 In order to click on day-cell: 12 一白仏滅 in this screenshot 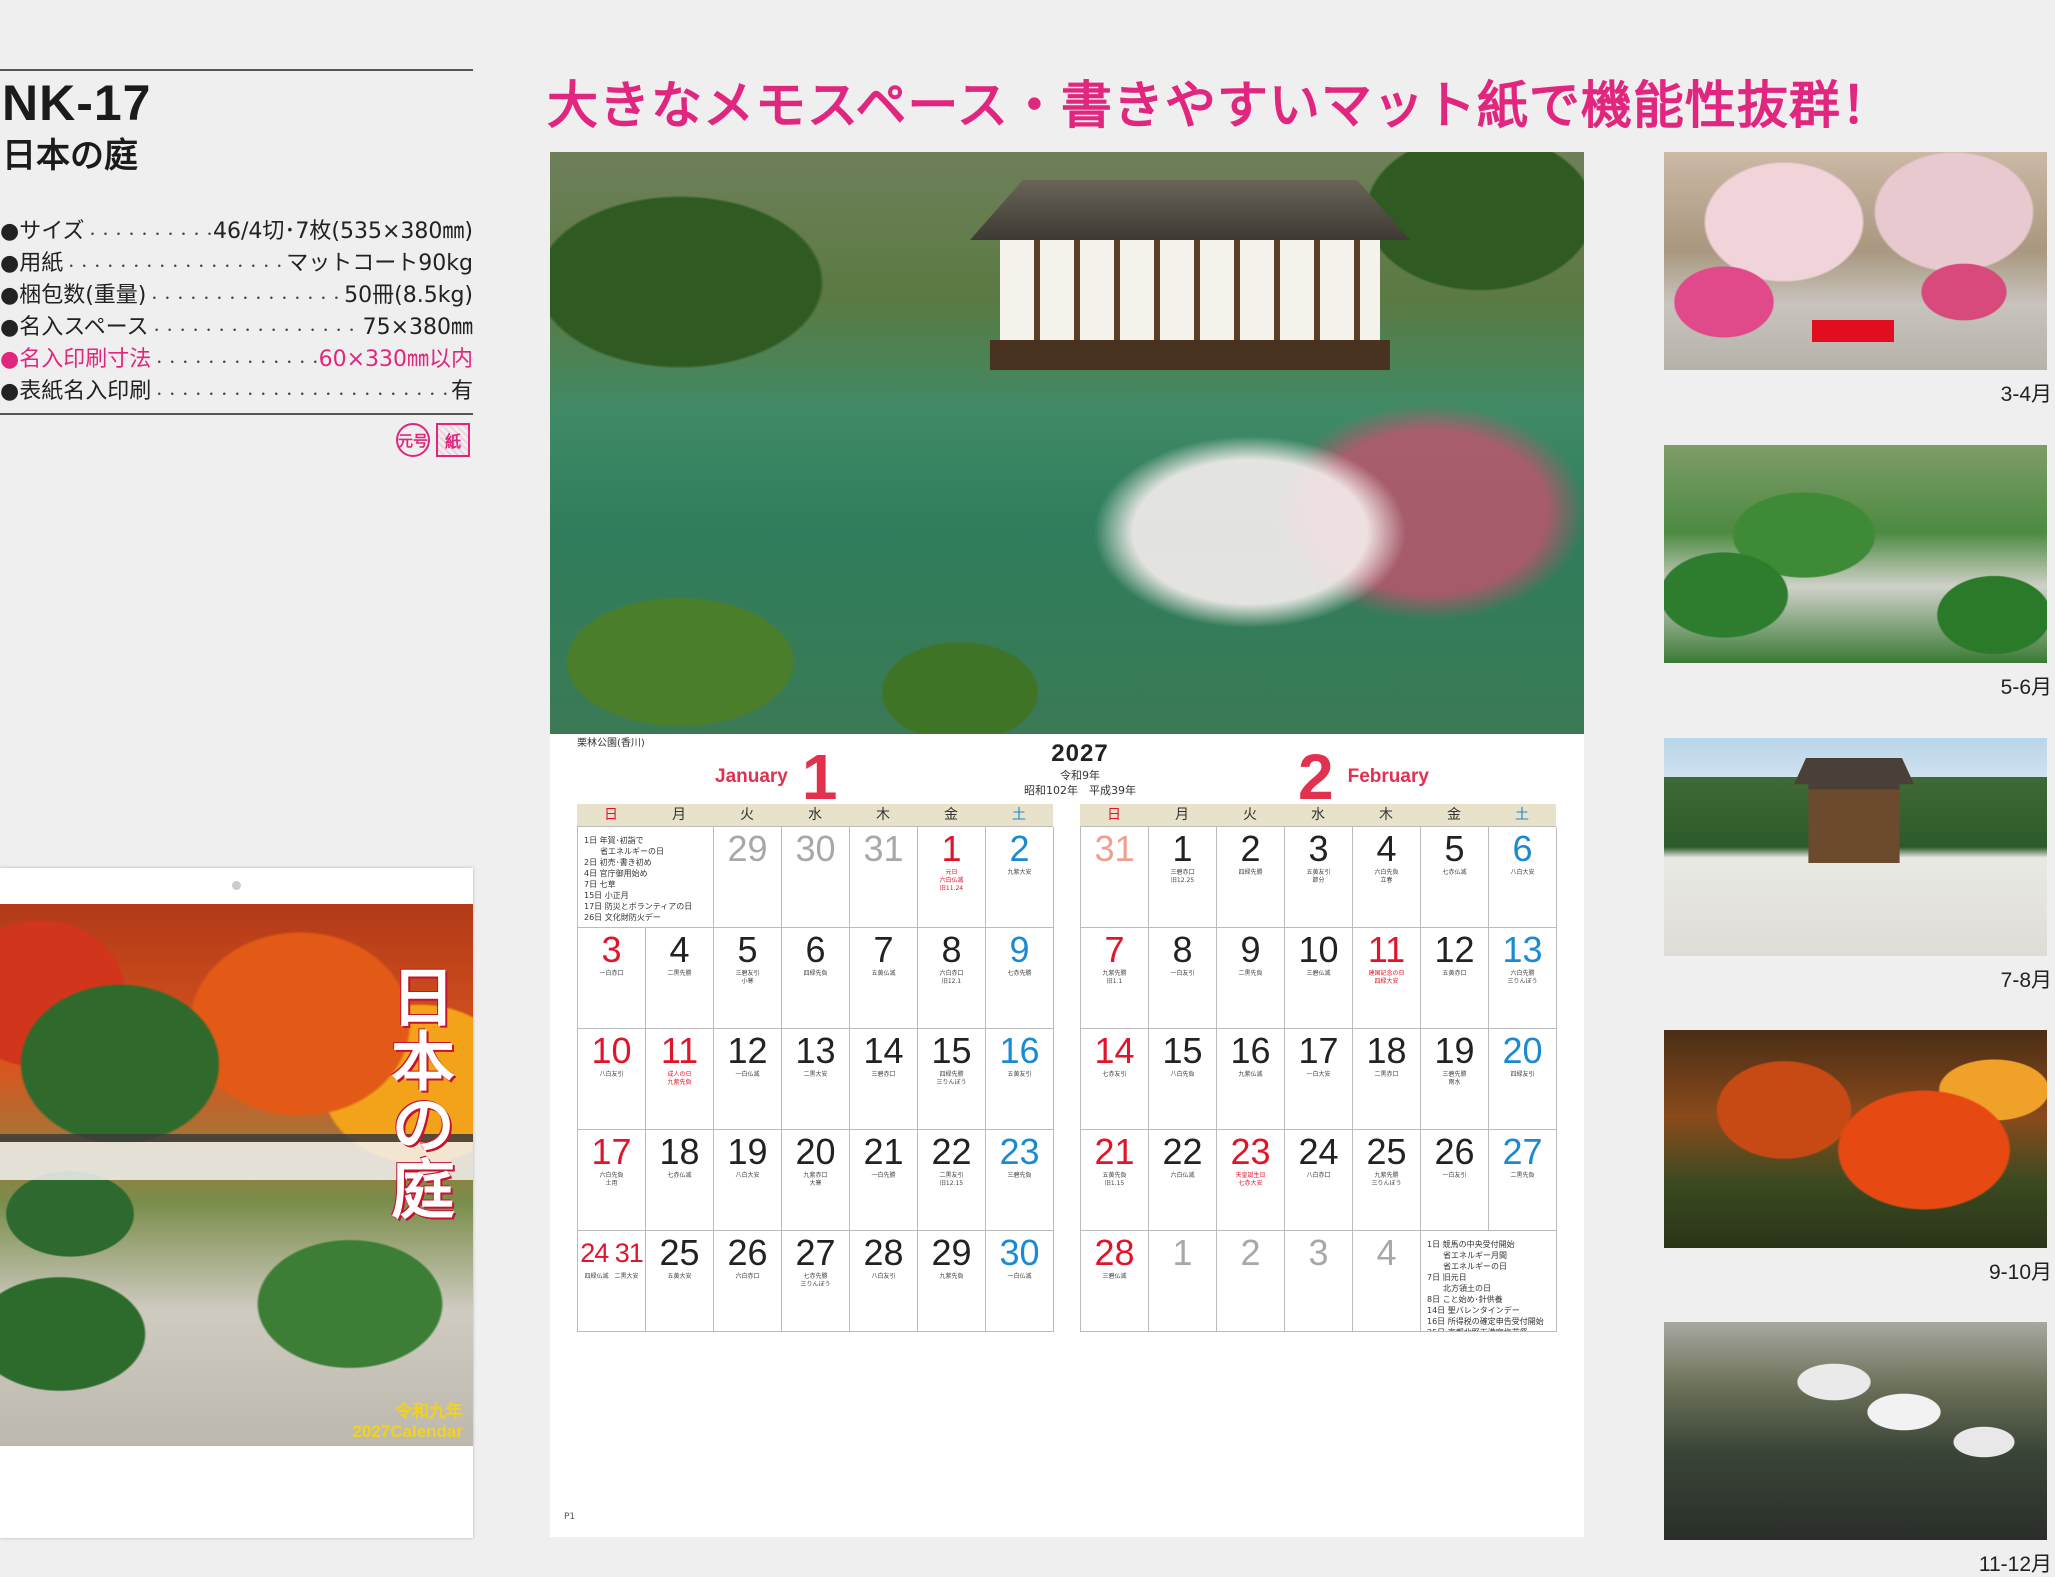, I will do `click(748, 1079)`.